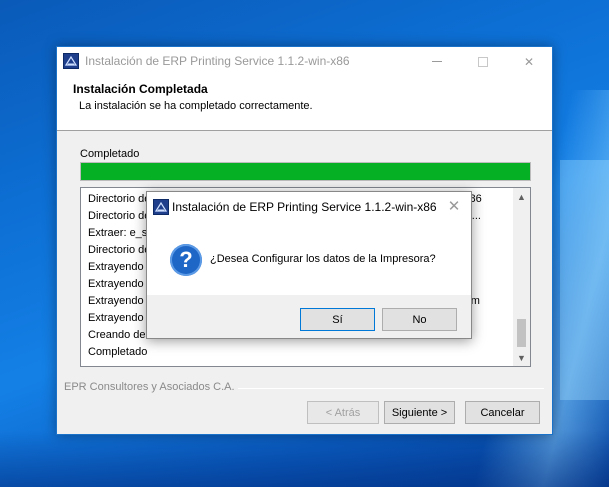 Image resolution: width=609 pixels, height=487 pixels. Describe the element at coordinates (149, 387) in the screenshot. I see `brand-text: EPR Consultores y Asociados C.A.` at that location.